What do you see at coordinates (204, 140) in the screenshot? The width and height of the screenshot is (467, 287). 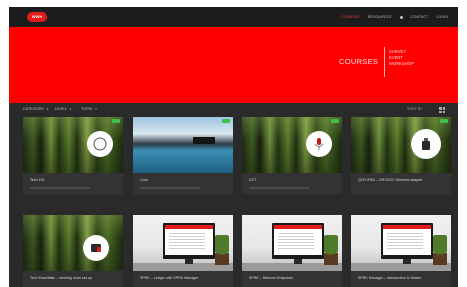 I see `device-image` at bounding box center [204, 140].